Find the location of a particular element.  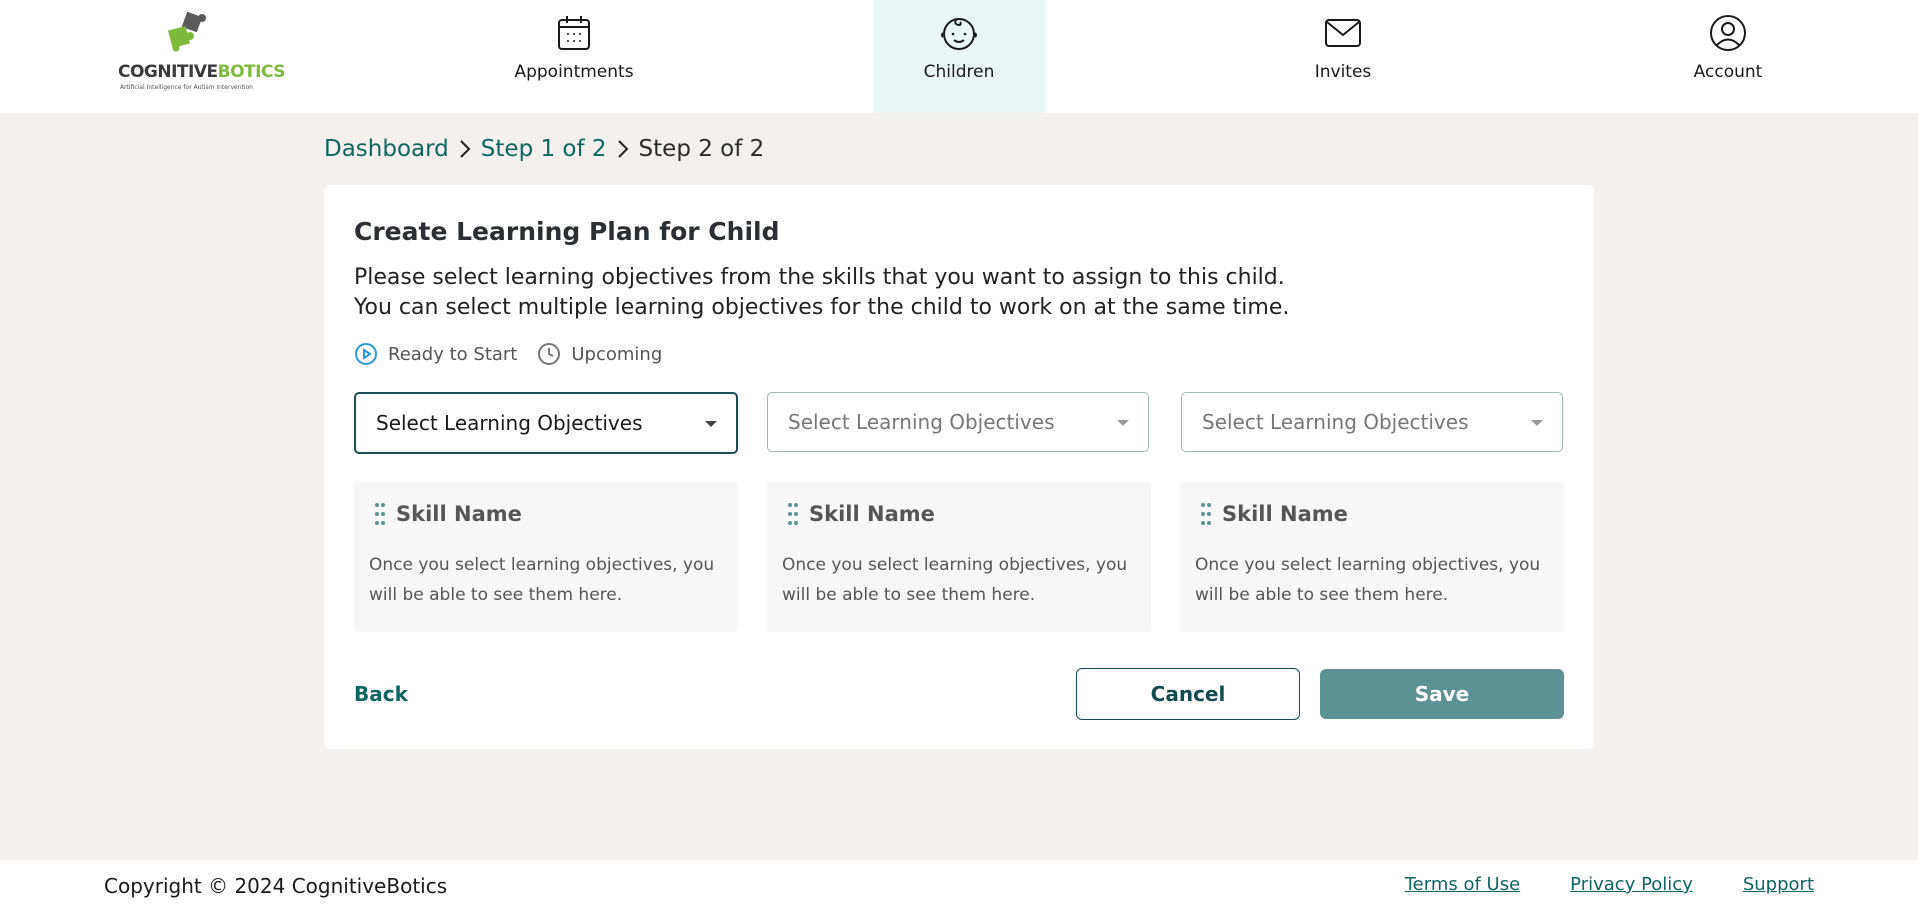

nav-label-account: Account is located at coordinates (1728, 72).